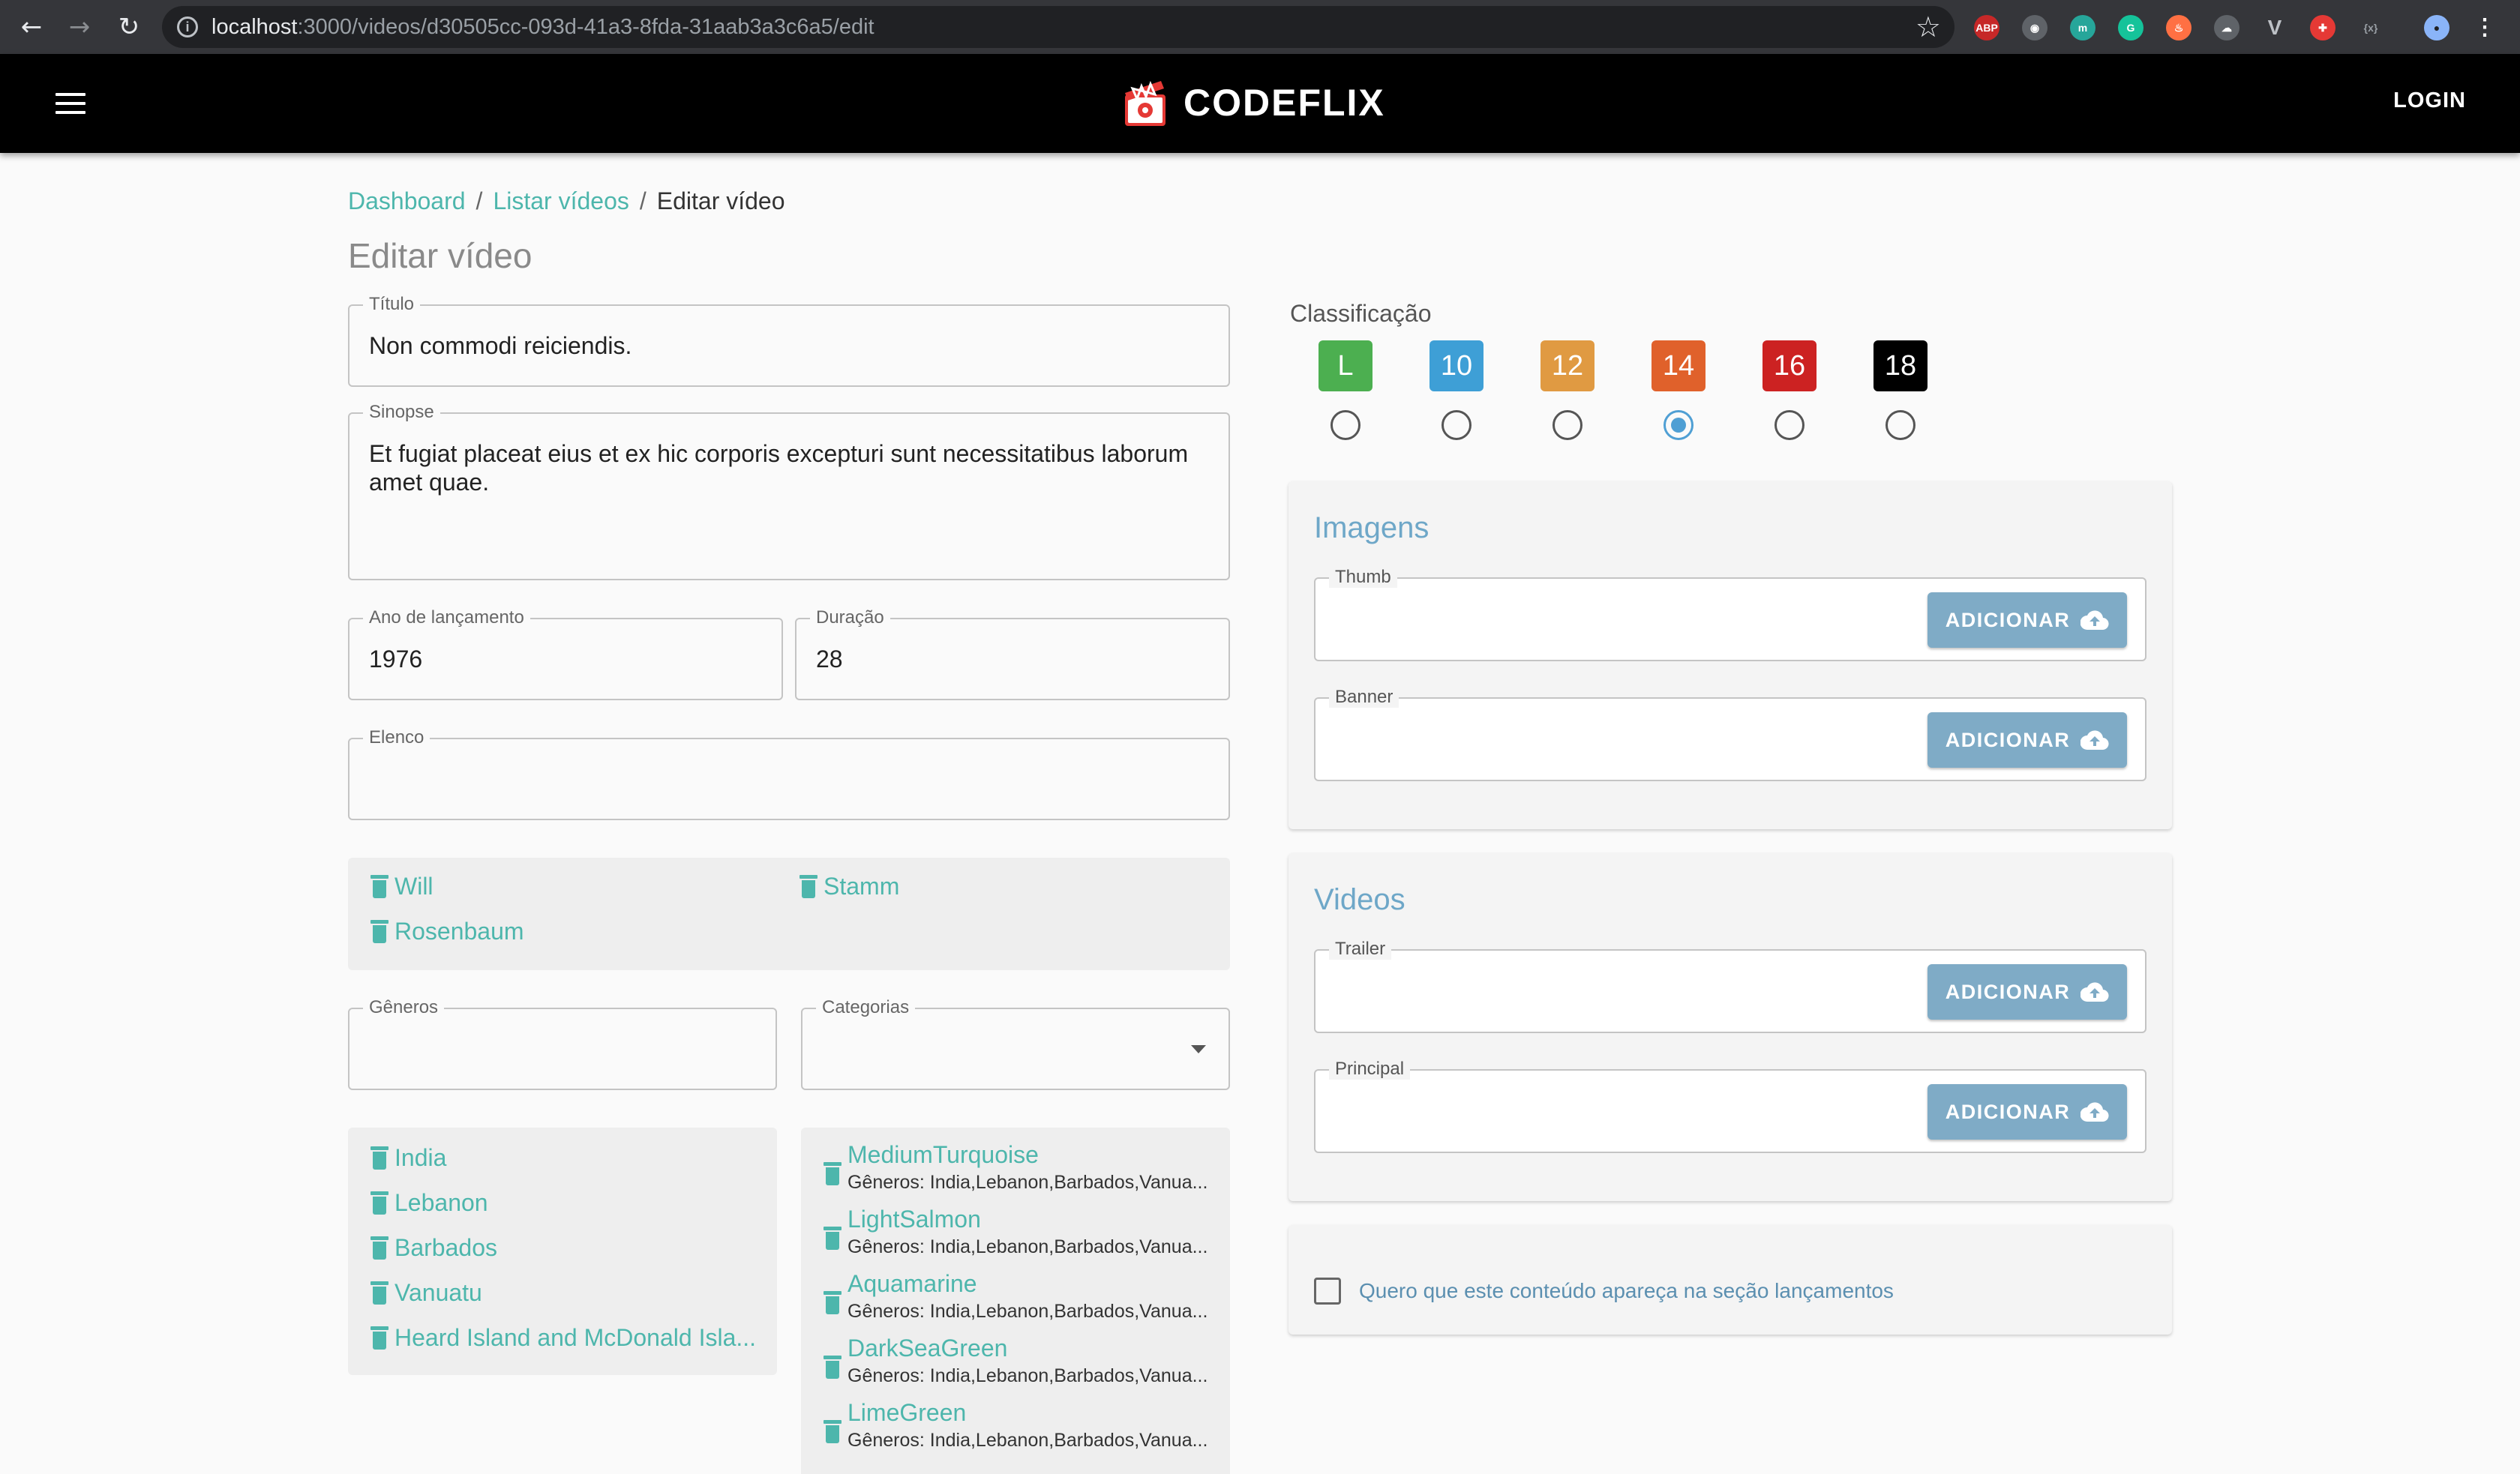 The image size is (2520, 1474). Describe the element at coordinates (1253, 102) in the screenshot. I see `codeflix-logo: CODEFLIX` at that location.